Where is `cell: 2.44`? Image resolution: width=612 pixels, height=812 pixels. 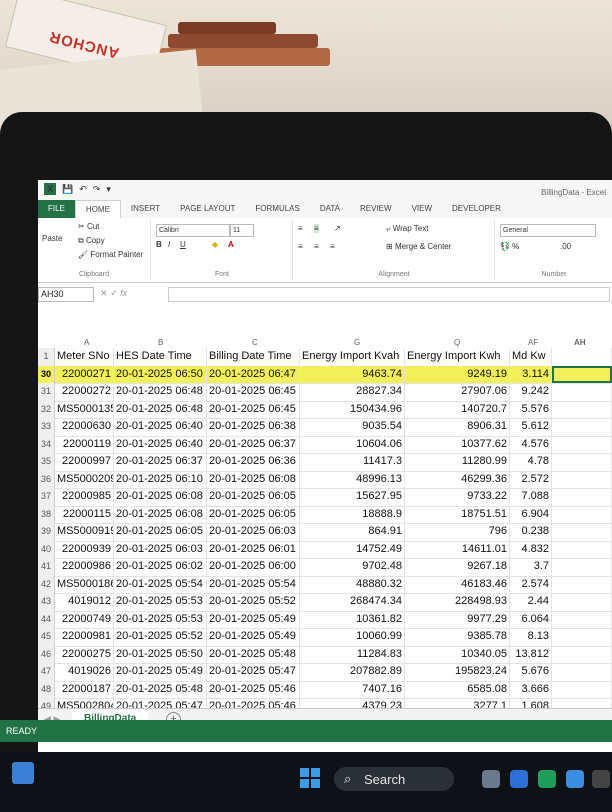
cell: 2.44 is located at coordinates (531, 602).